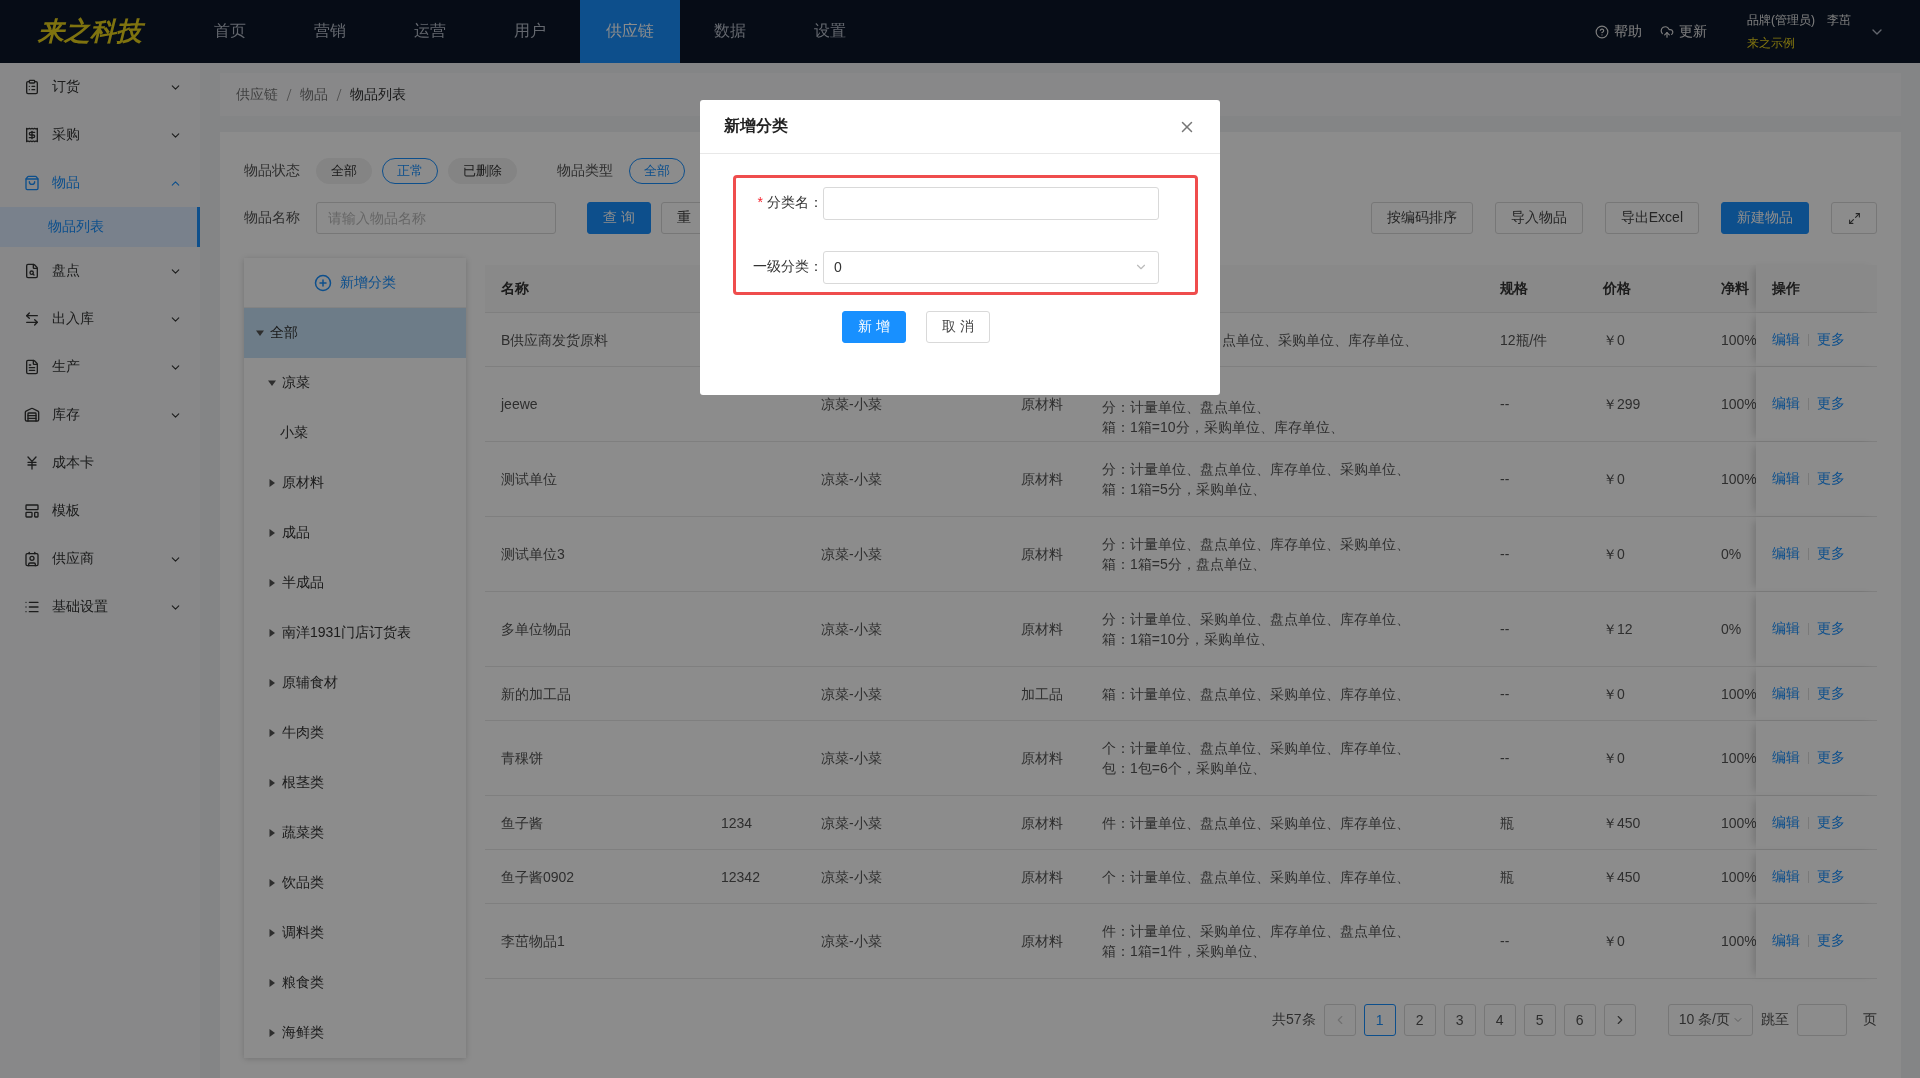 Image resolution: width=1920 pixels, height=1078 pixels. Describe the element at coordinates (100, 271) in the screenshot. I see `sidebar-item: 盘点` at that location.